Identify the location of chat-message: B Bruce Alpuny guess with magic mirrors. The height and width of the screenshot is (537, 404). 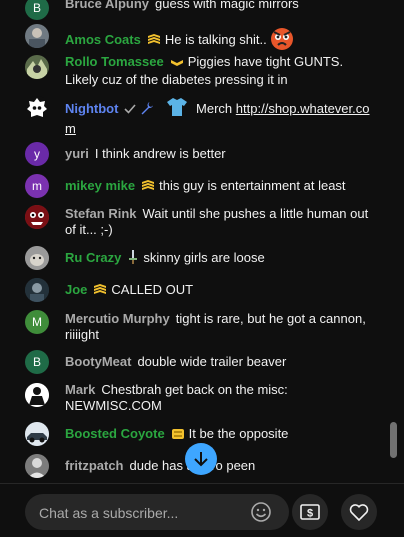
(197, 10).